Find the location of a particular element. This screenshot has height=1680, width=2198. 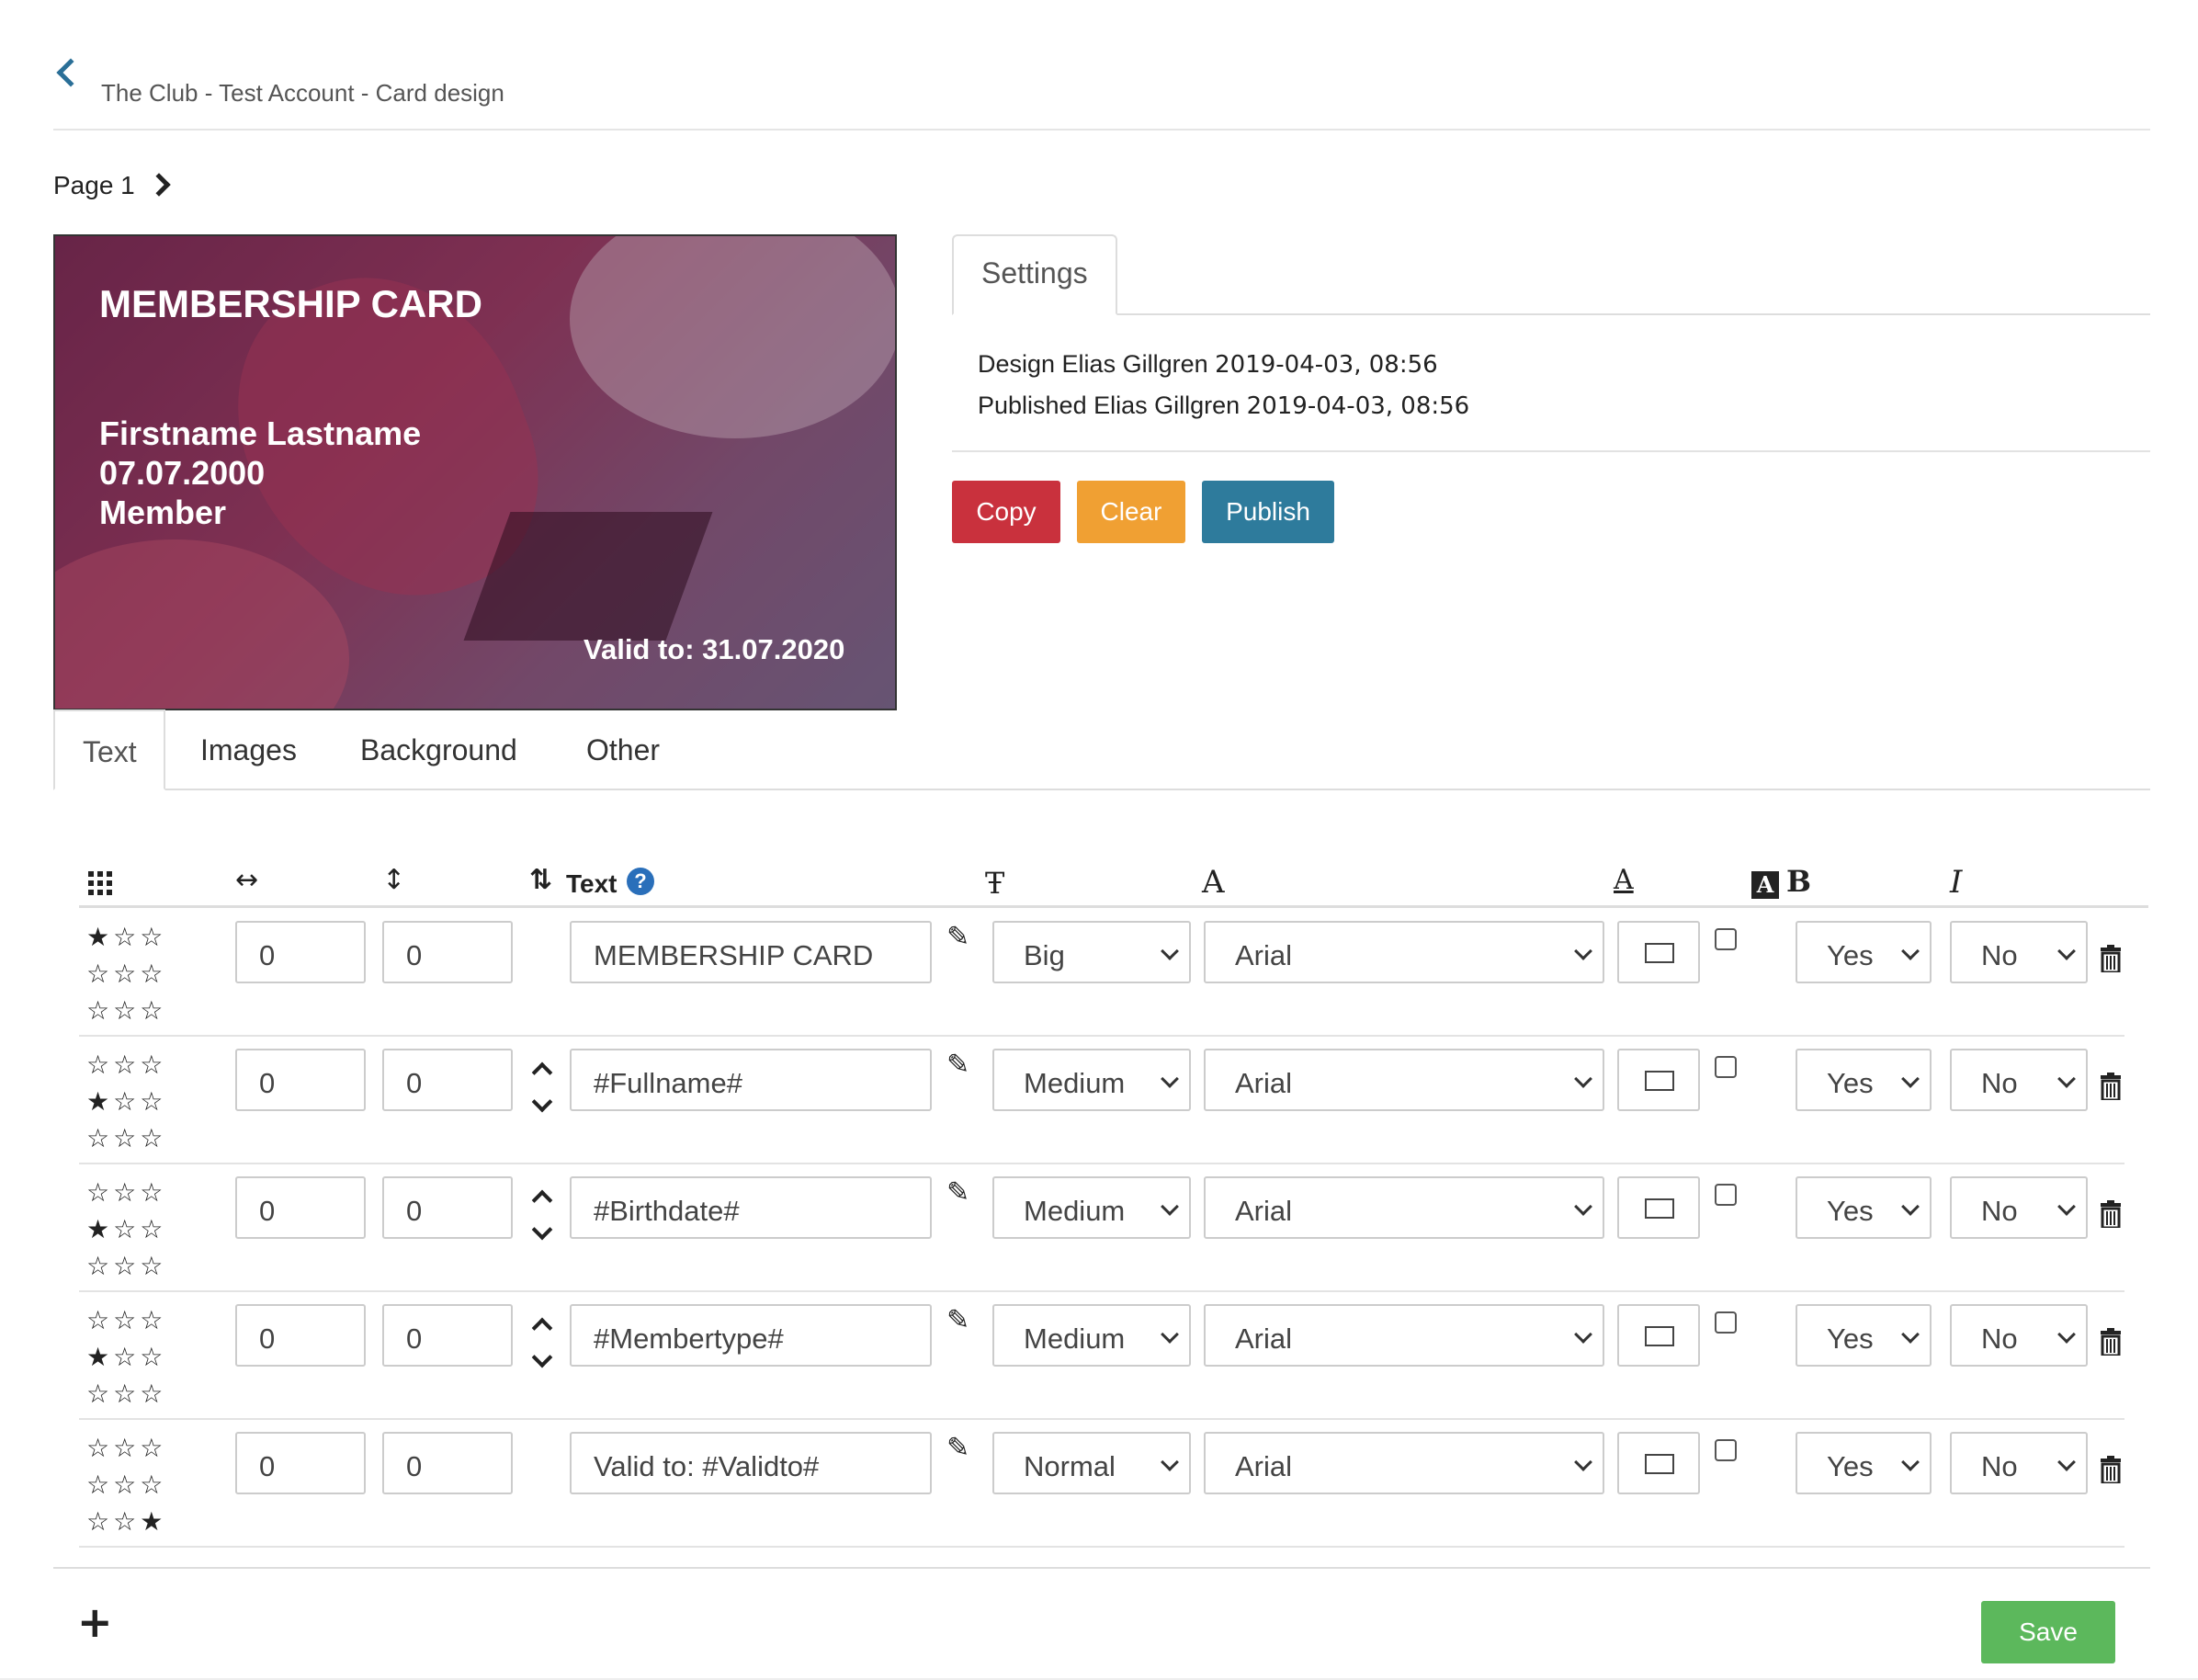

add-row-icon: + is located at coordinates (95, 1622).